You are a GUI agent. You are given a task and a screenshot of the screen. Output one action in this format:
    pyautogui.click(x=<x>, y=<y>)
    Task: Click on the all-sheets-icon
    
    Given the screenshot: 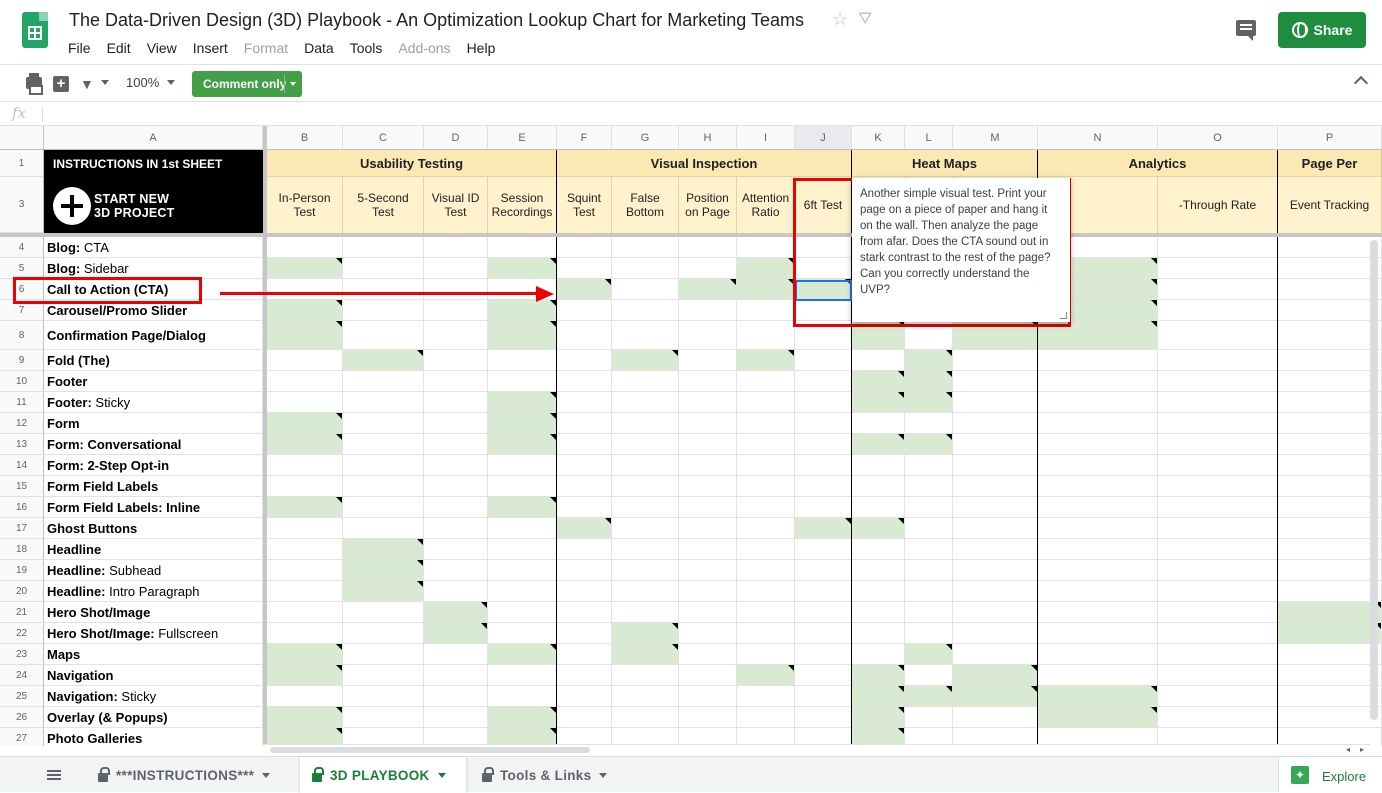 What is the action you would take?
    pyautogui.click(x=54, y=775)
    